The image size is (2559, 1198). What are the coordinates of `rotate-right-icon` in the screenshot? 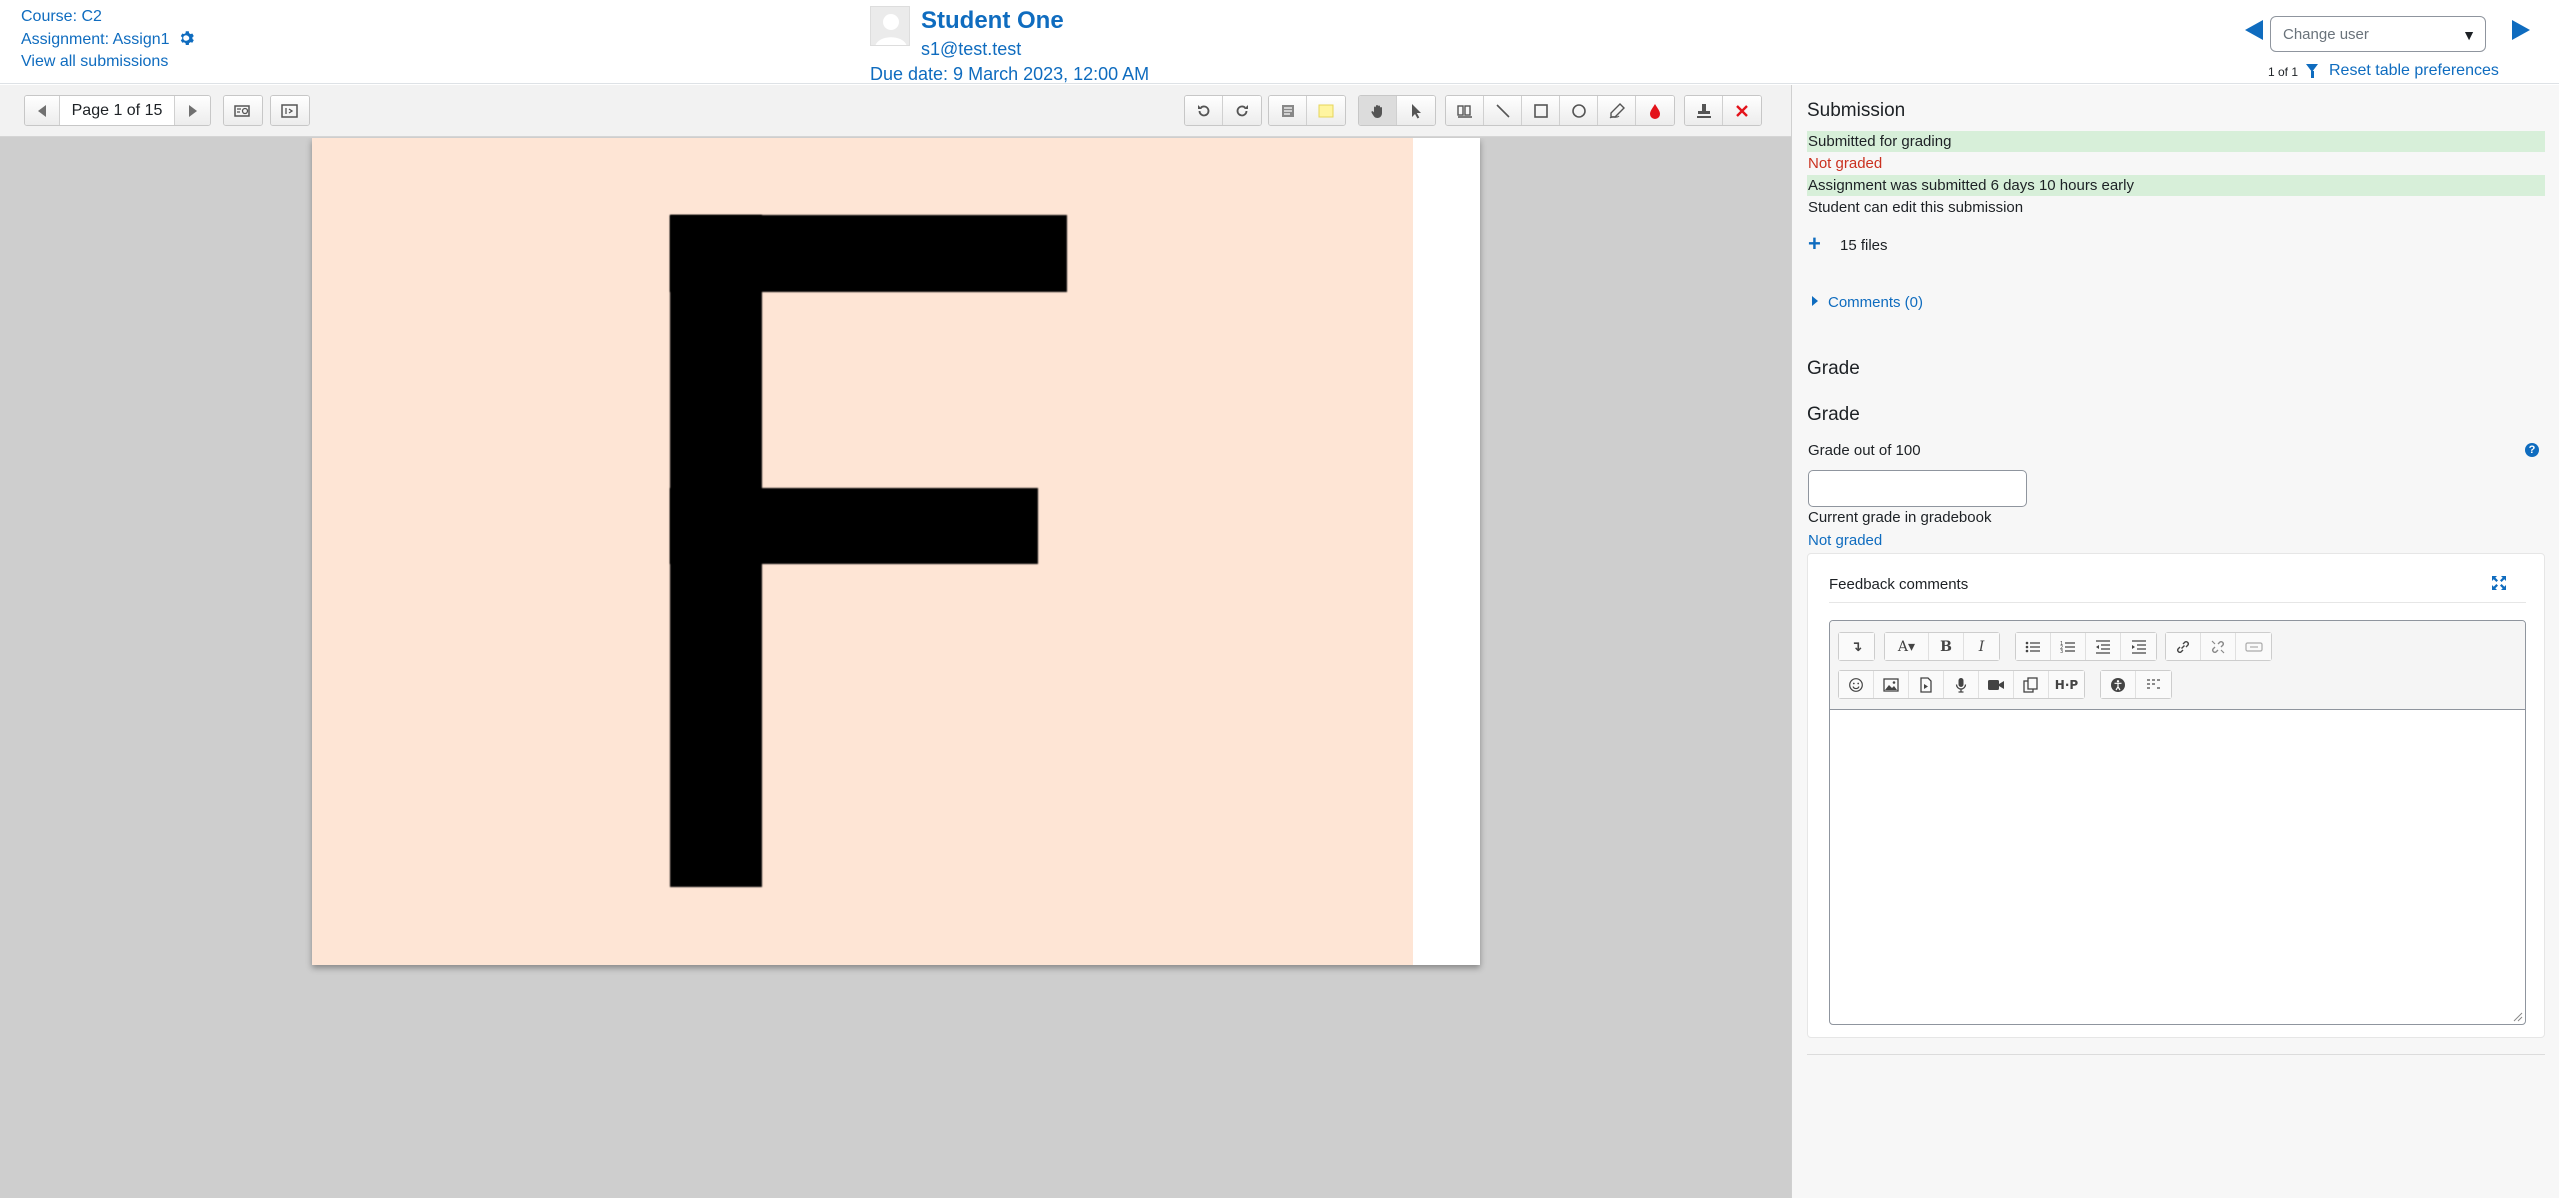 It's located at (1242, 110).